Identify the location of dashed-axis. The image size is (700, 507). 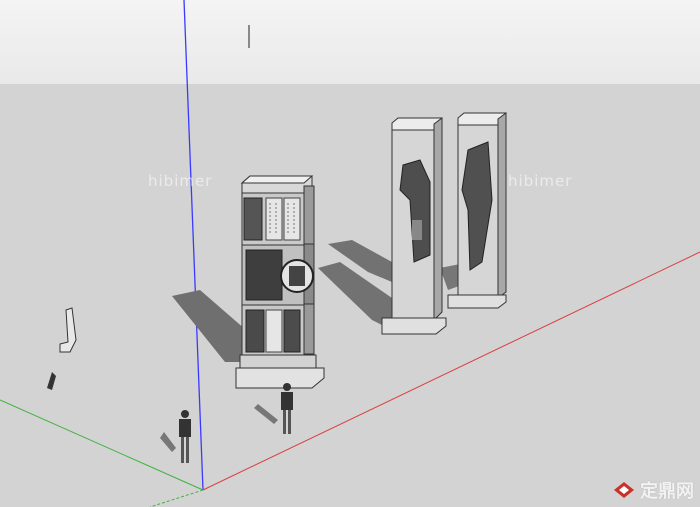
(176, 498).